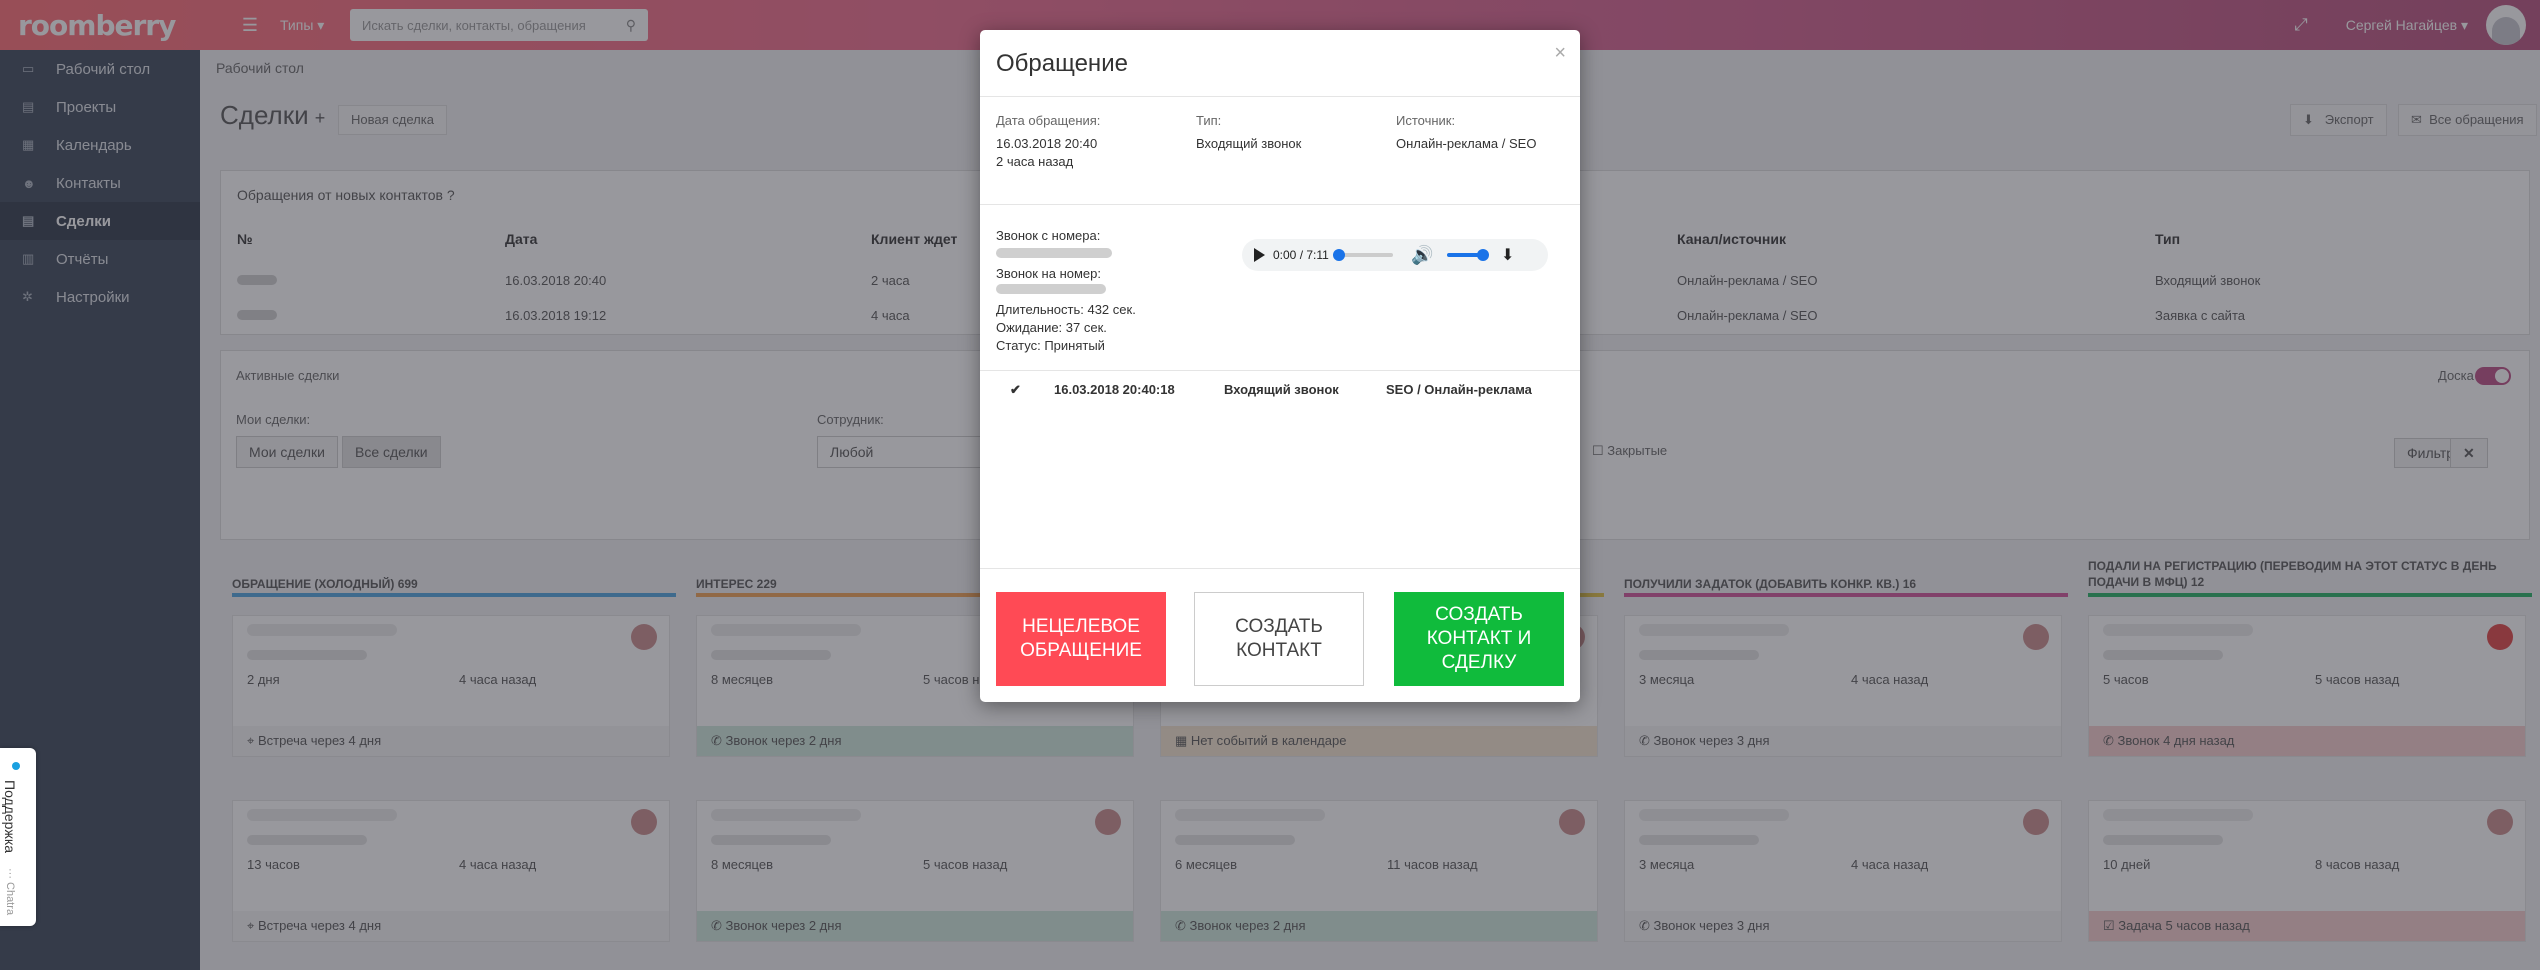  Describe the element at coordinates (1429, 255) in the screenshot. I see `volume-icon: 🔊` at that location.